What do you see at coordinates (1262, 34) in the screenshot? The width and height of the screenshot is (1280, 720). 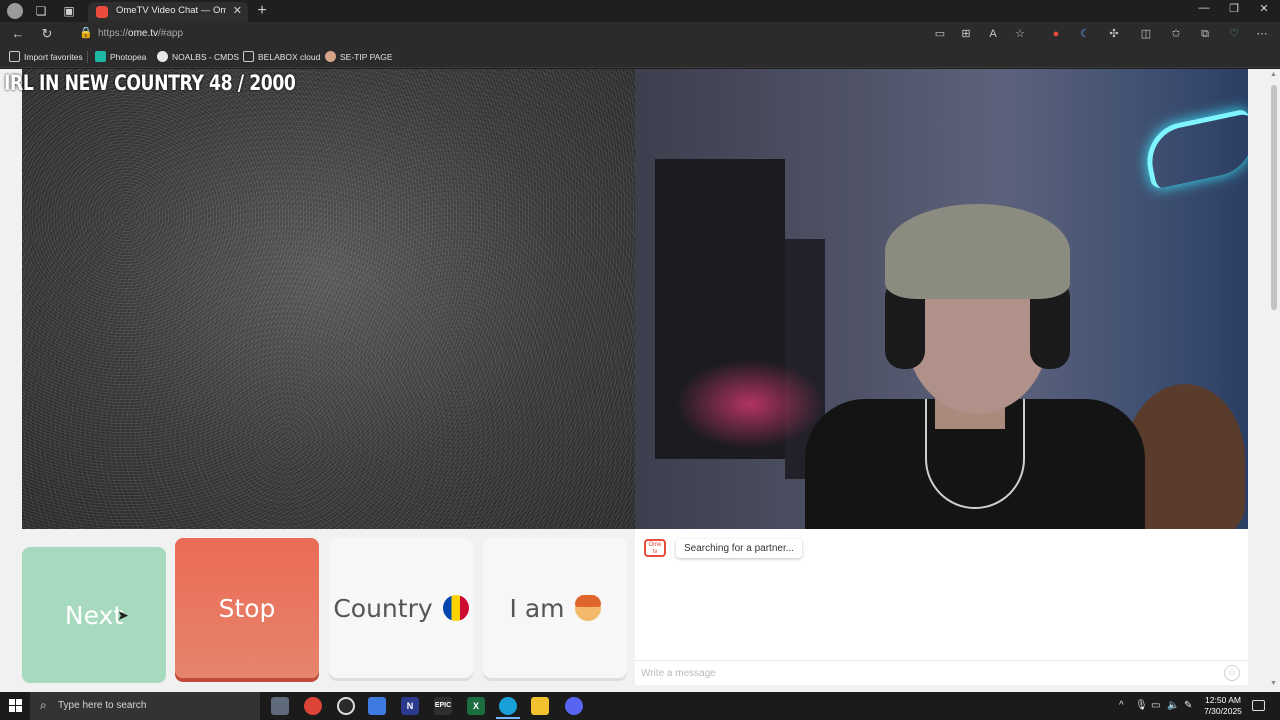 I see `menu-icon: ⋯` at bounding box center [1262, 34].